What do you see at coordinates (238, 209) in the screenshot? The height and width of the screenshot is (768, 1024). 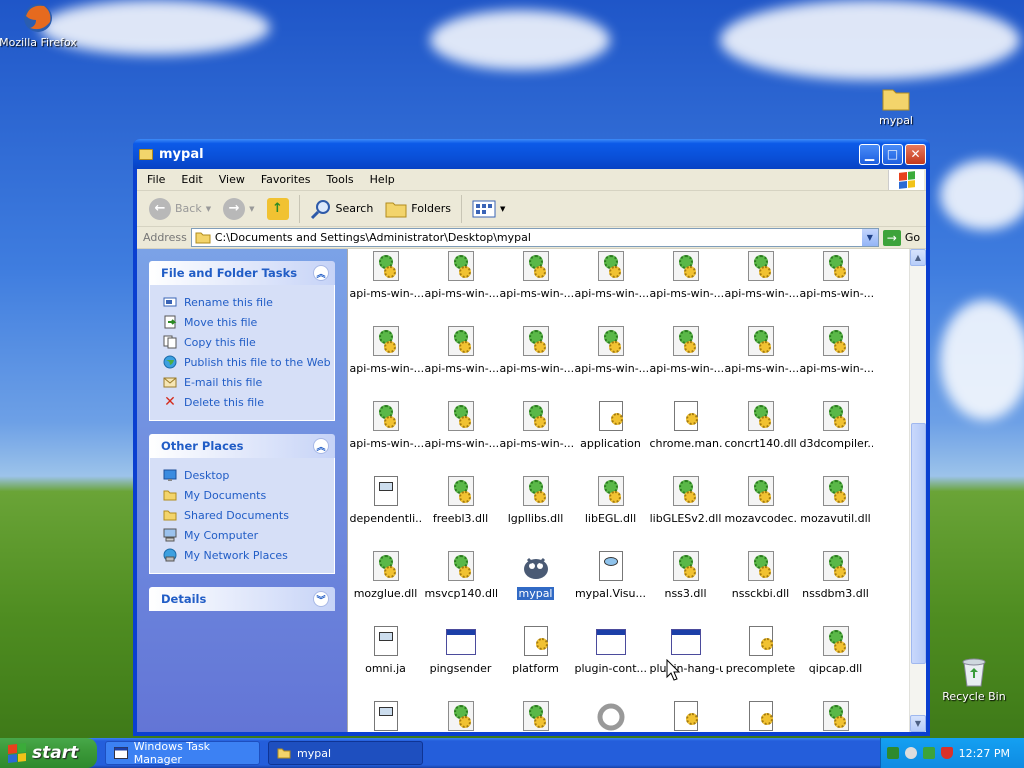 I see `forward-button: → ▼` at bounding box center [238, 209].